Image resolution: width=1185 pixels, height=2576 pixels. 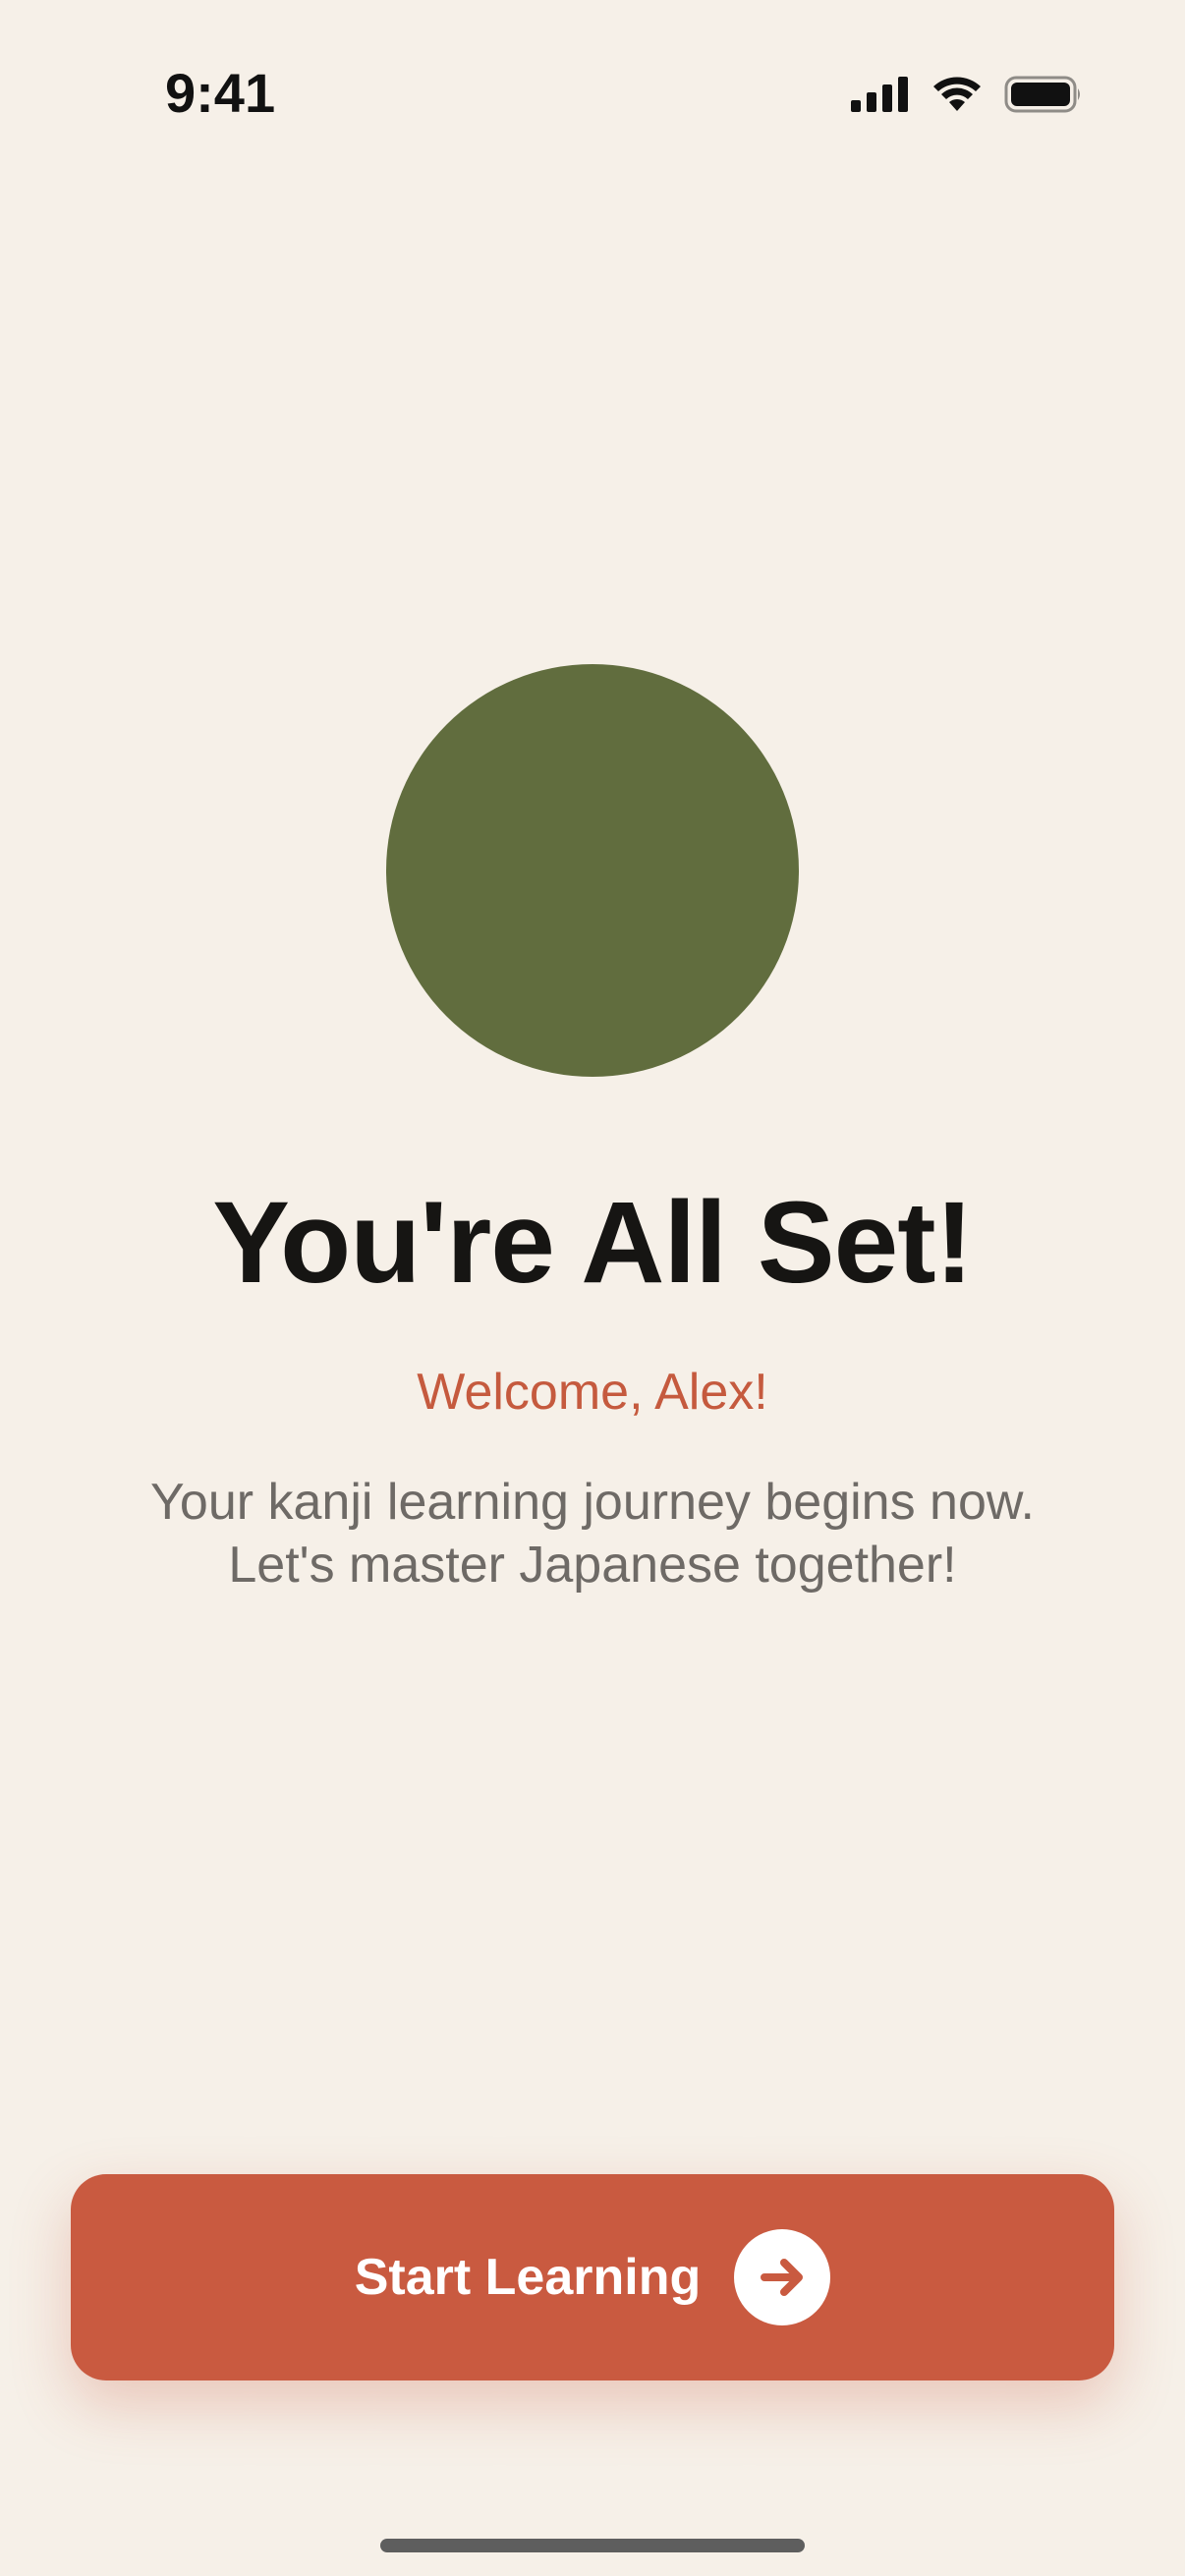 What do you see at coordinates (528, 2277) in the screenshot?
I see `start-learning-label: Start Learning` at bounding box center [528, 2277].